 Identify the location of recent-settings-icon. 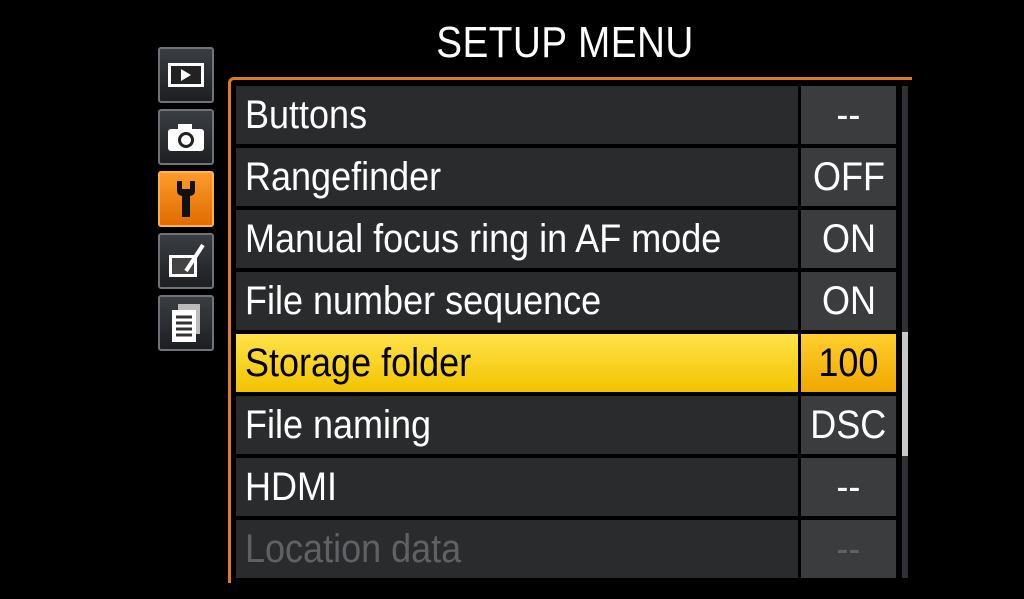
(186, 323).